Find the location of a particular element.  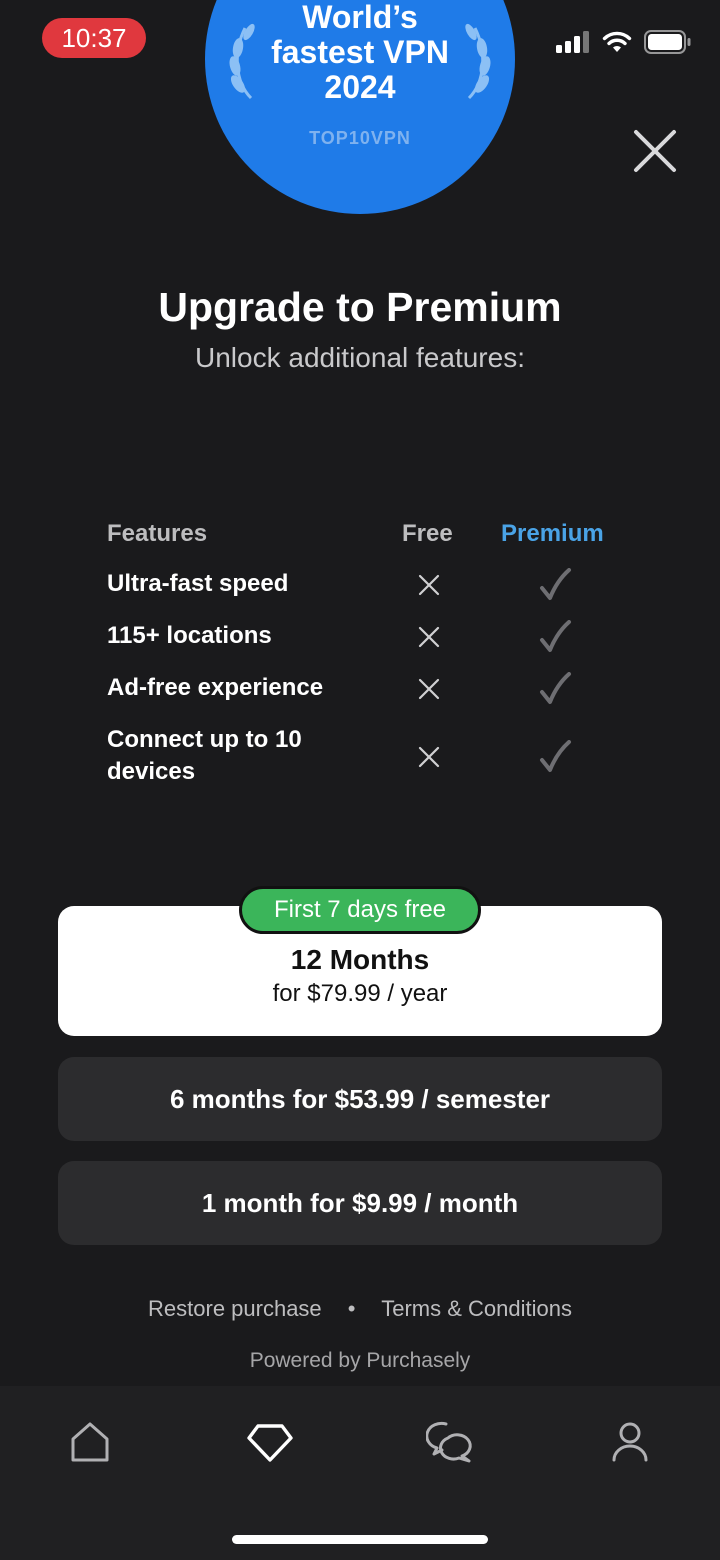

free-header: Free is located at coordinates (427, 533).